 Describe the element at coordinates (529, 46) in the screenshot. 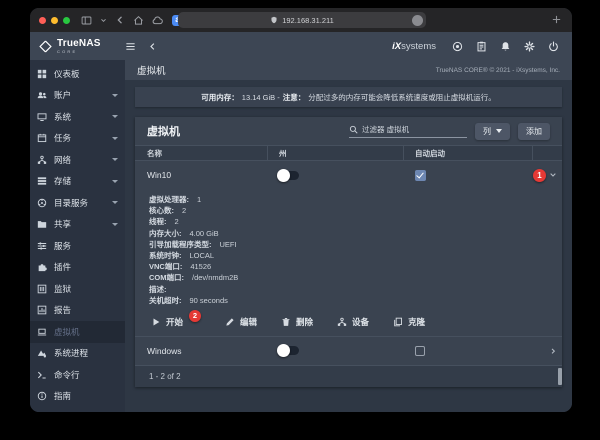

I see `settings-icon` at that location.